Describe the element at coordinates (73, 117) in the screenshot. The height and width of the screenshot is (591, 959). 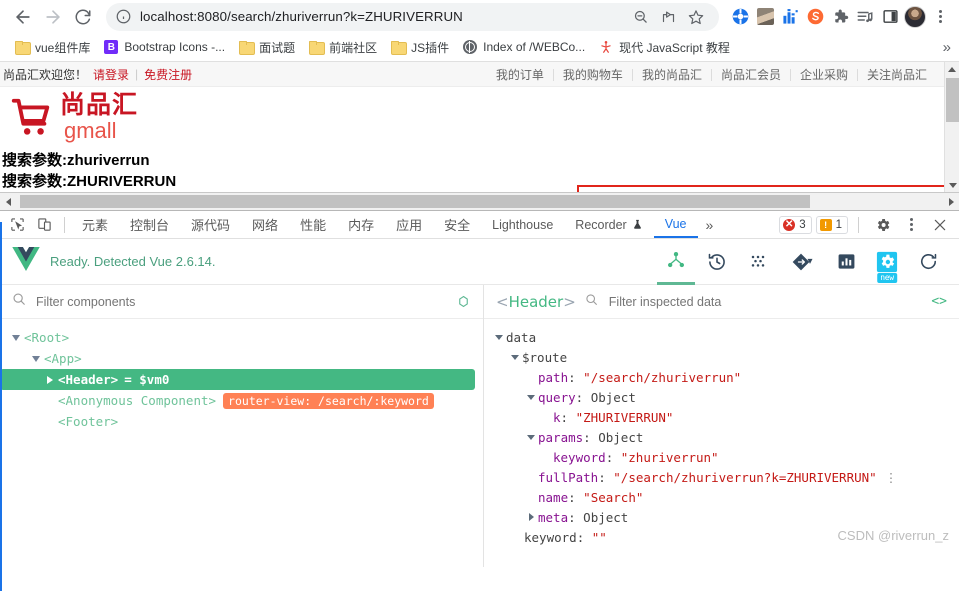
I see `site-logo: 尚品汇 gmall` at that location.